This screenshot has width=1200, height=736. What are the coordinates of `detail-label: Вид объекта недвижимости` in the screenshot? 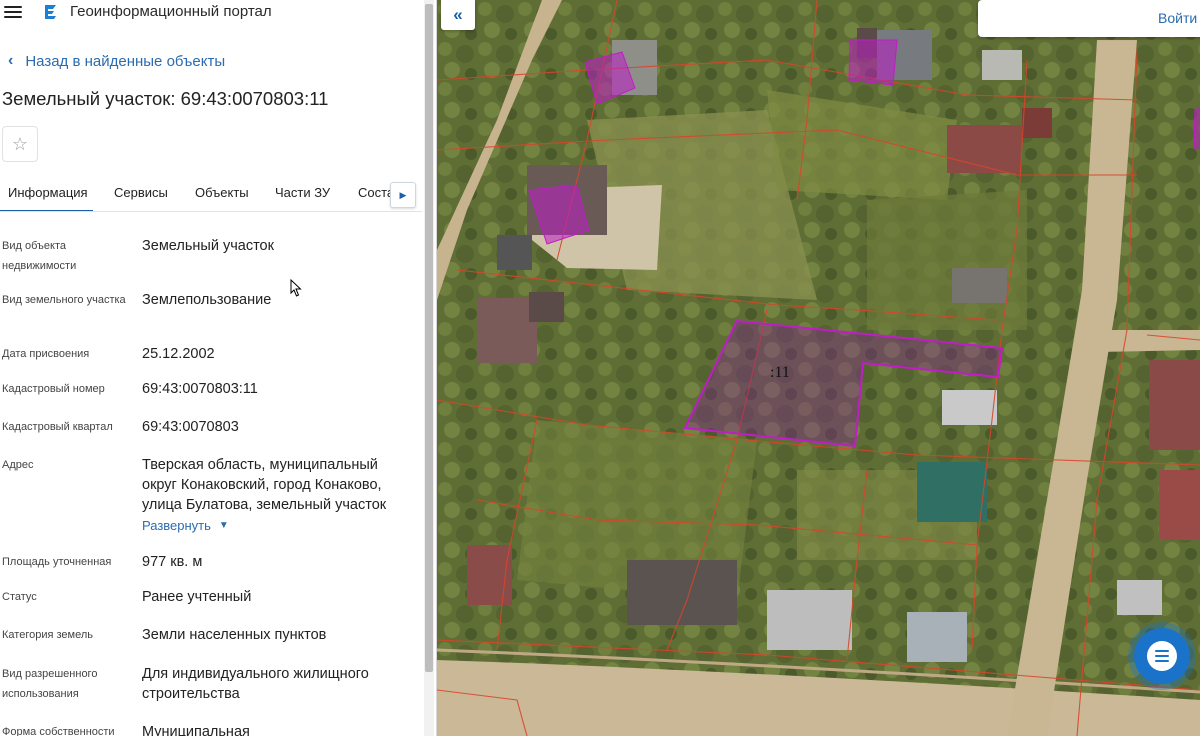 It's located at (39, 256).